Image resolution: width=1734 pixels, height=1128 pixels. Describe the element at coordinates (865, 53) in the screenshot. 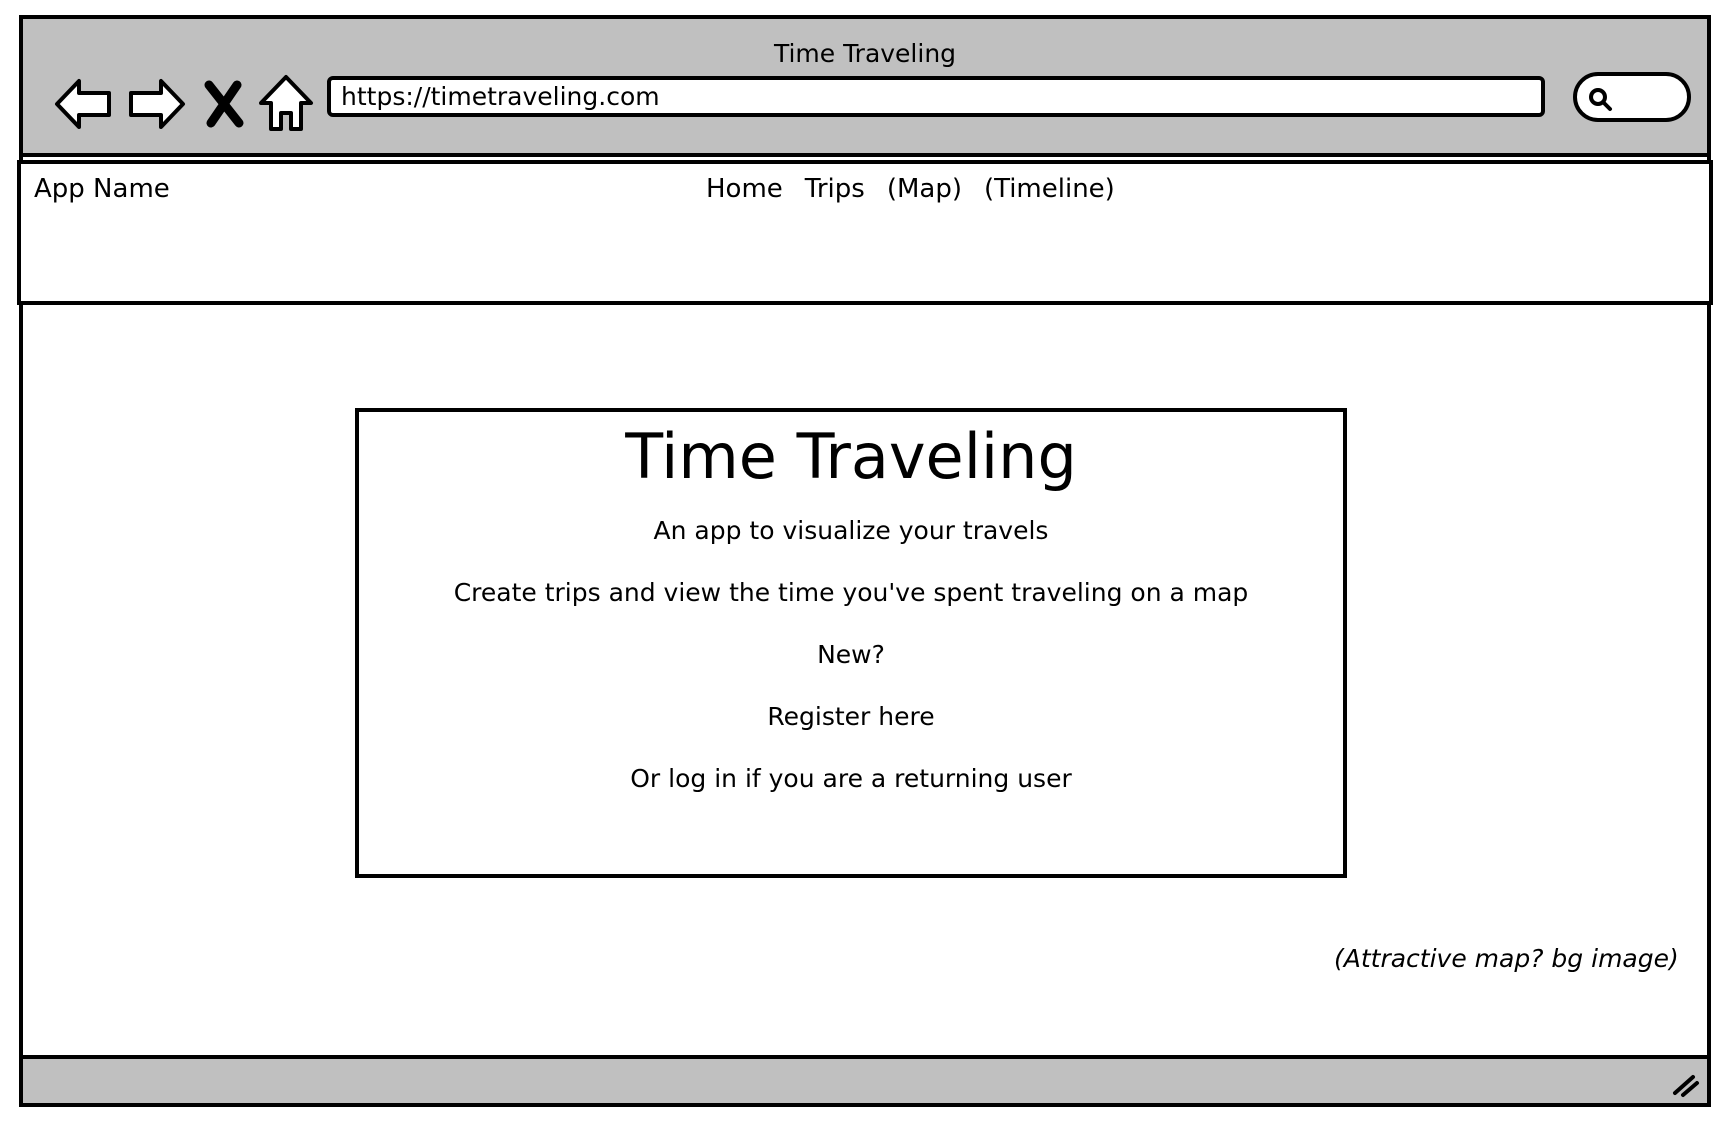

I see `window-title: Time Traveling` at that location.